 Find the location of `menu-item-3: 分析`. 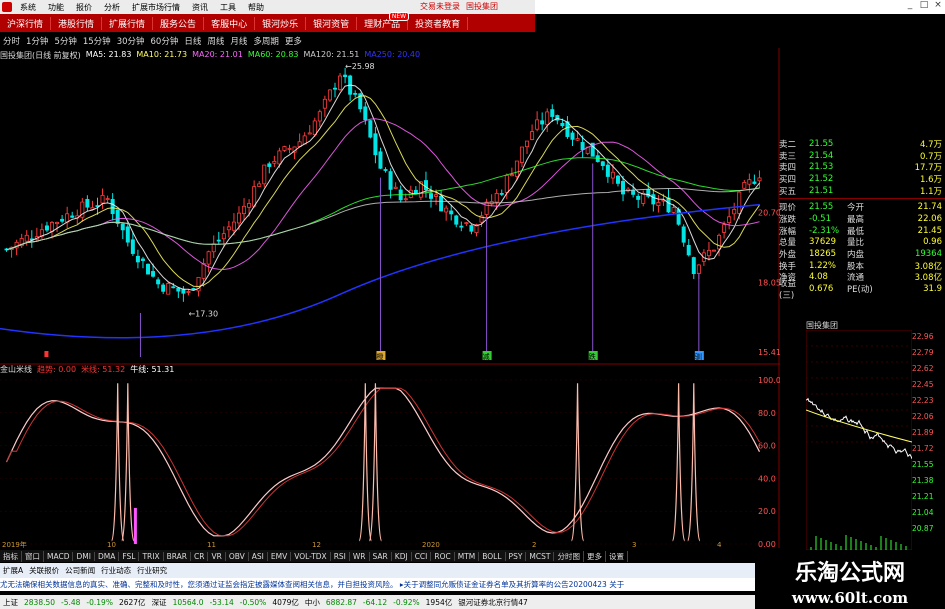

menu-item-3: 分析 is located at coordinates (112, 7).